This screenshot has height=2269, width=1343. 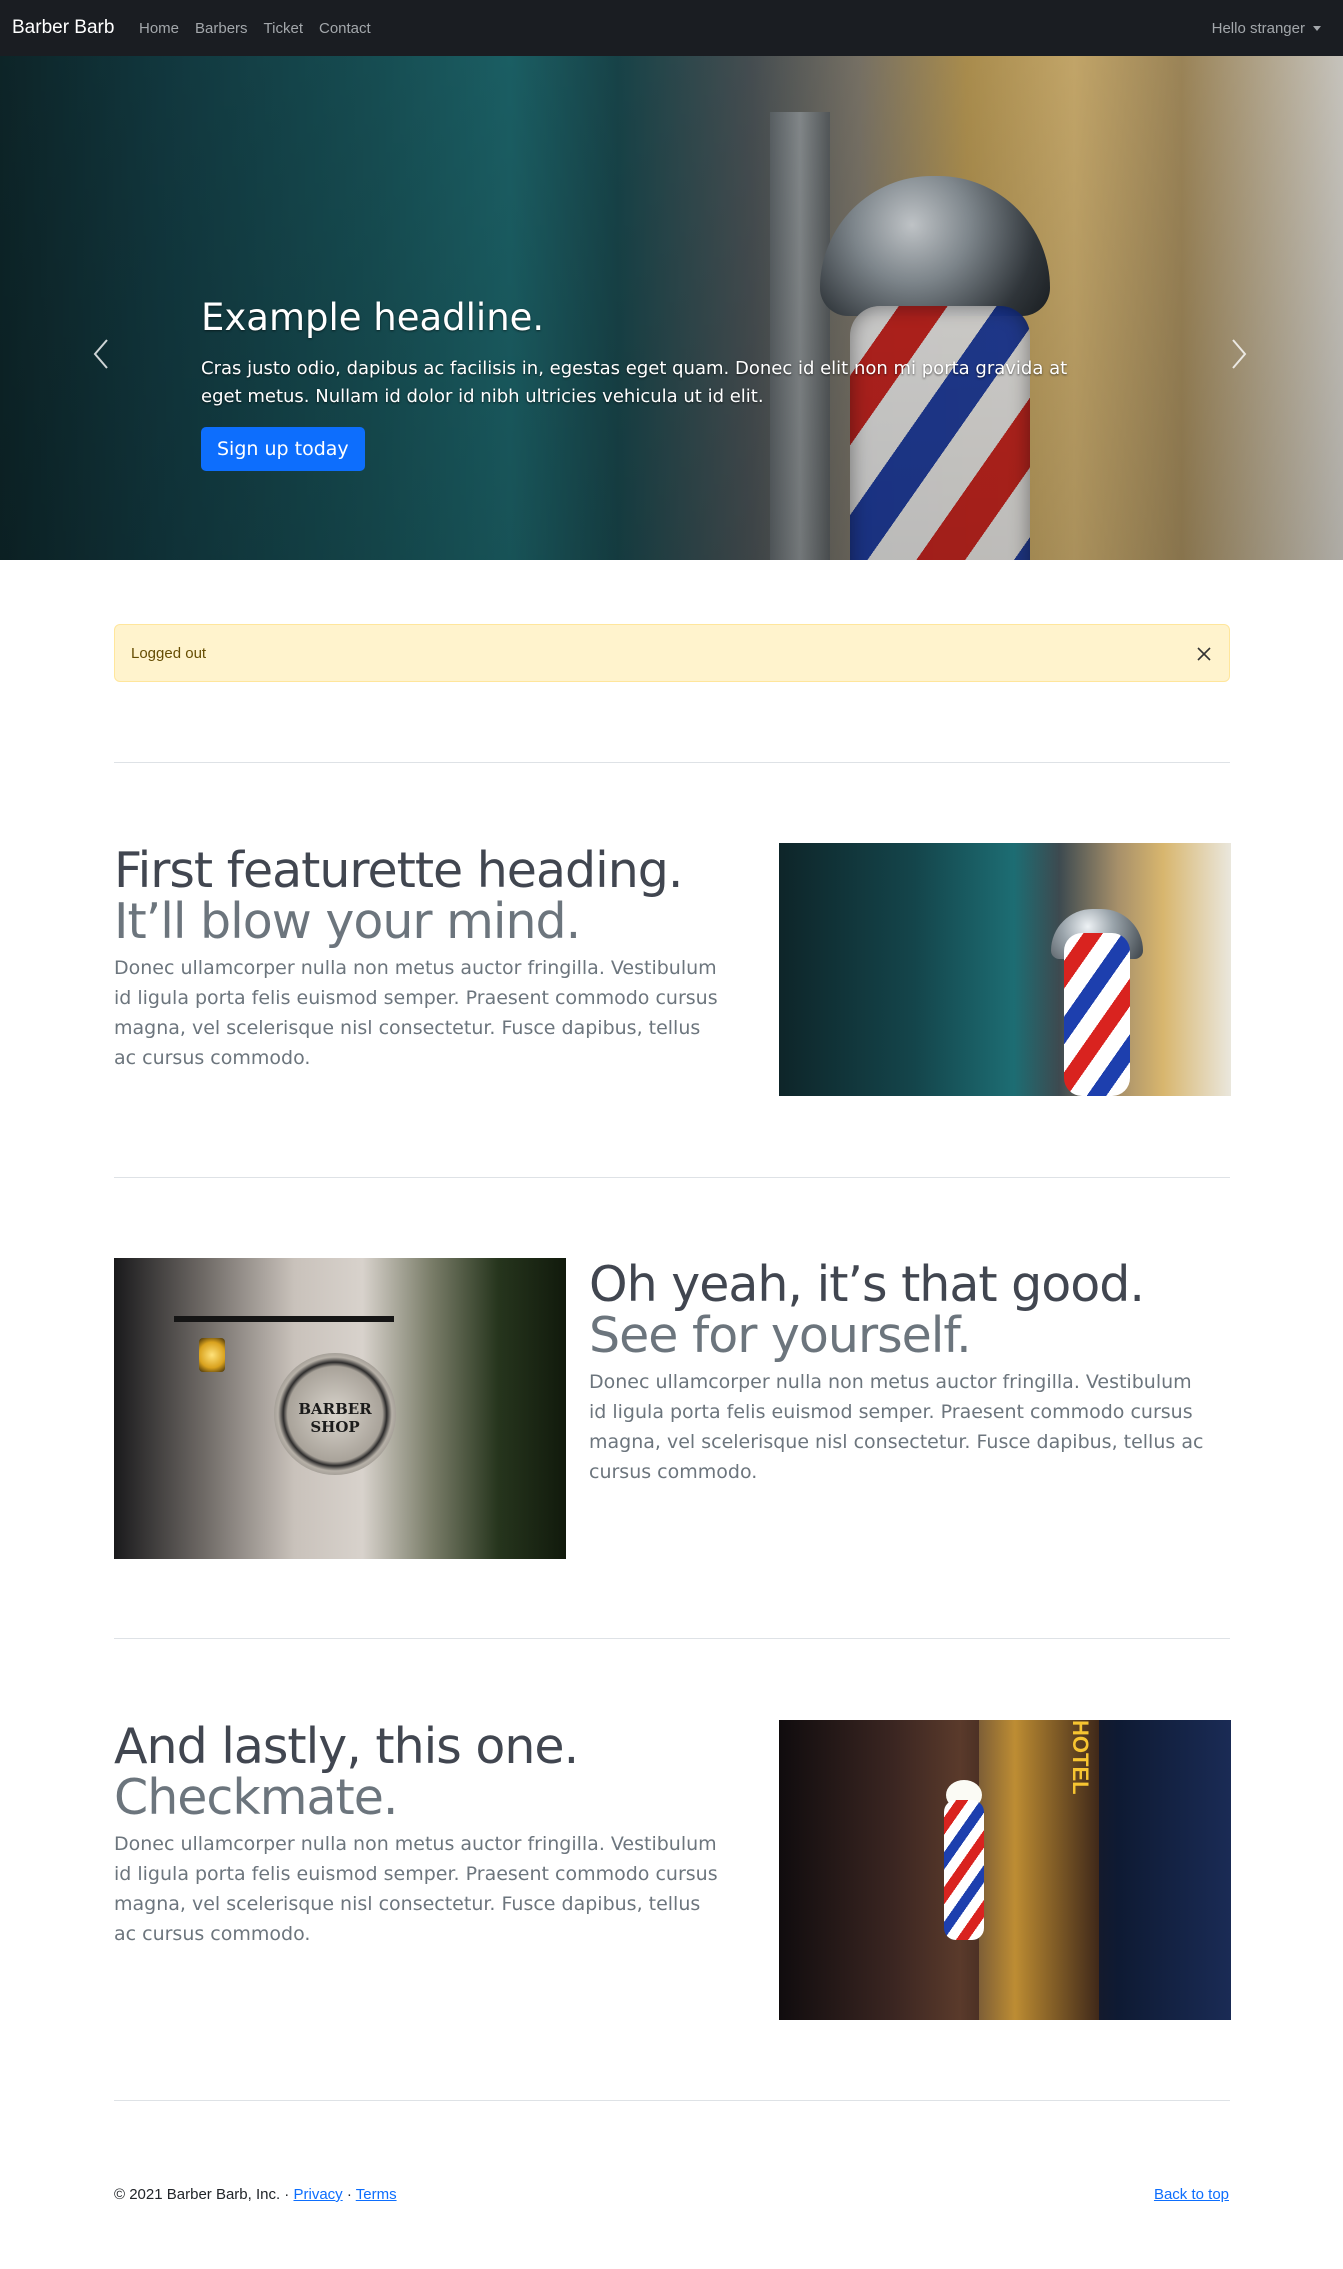 I want to click on featurette-heading-3: And lastly, this one. Checkmate., so click(x=414, y=1772).